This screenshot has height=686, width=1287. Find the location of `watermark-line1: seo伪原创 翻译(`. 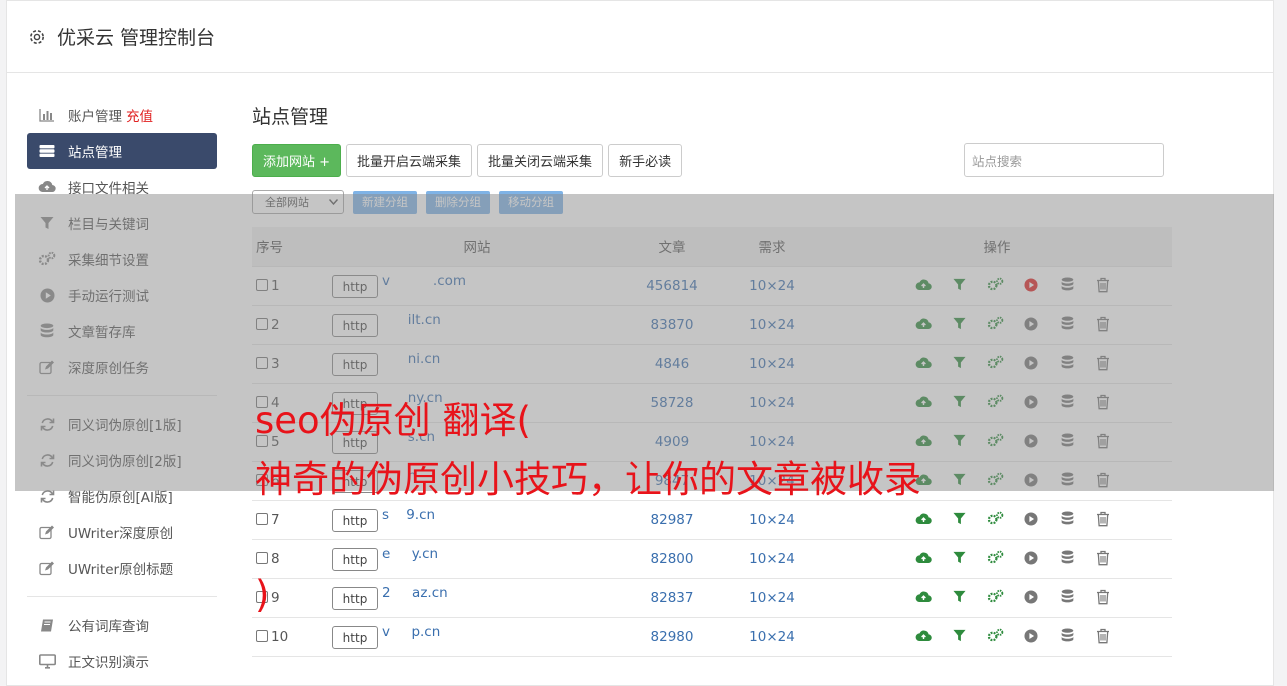

watermark-line1: seo伪原创 翻译( is located at coordinates (393, 420).